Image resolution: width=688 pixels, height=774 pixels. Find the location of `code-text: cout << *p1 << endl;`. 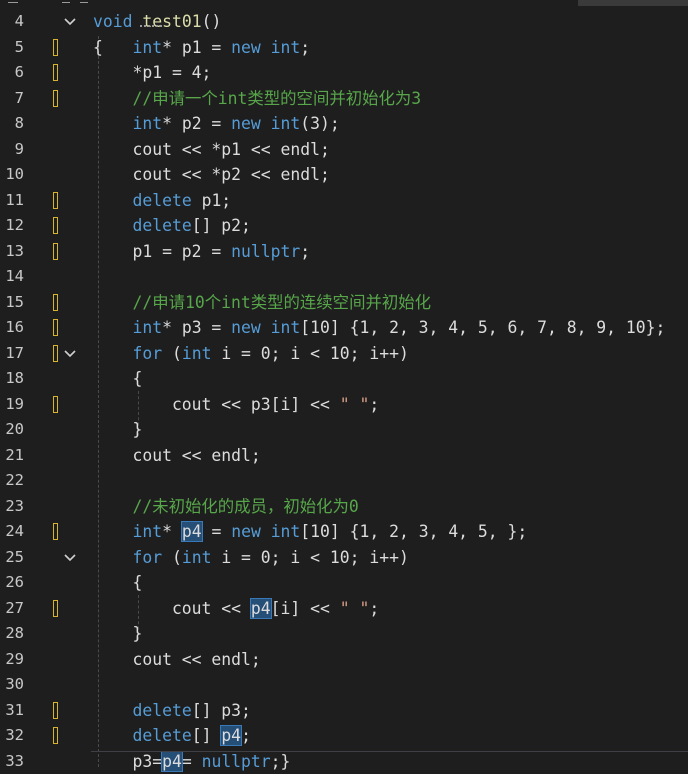

code-text: cout << *p1 << endl; is located at coordinates (211, 150).